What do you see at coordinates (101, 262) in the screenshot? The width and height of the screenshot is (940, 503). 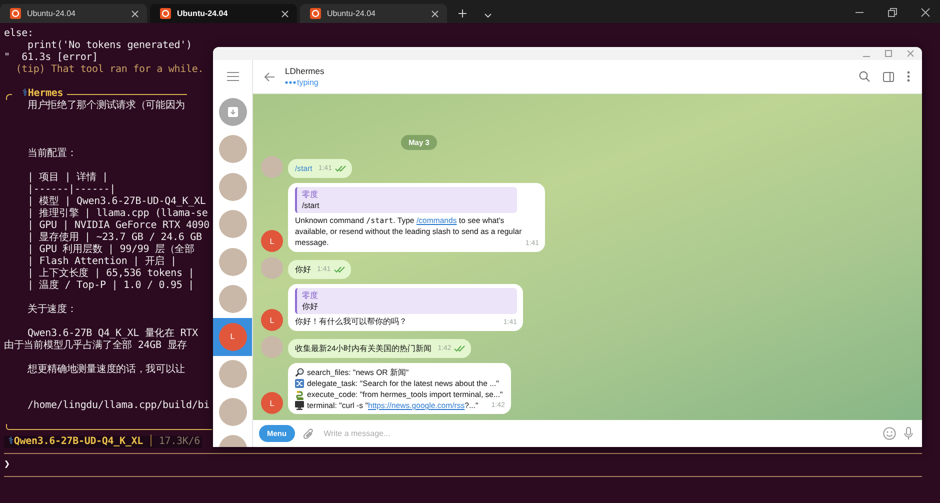 I see `terminal-line: | Flash Attention | 开启 |` at bounding box center [101, 262].